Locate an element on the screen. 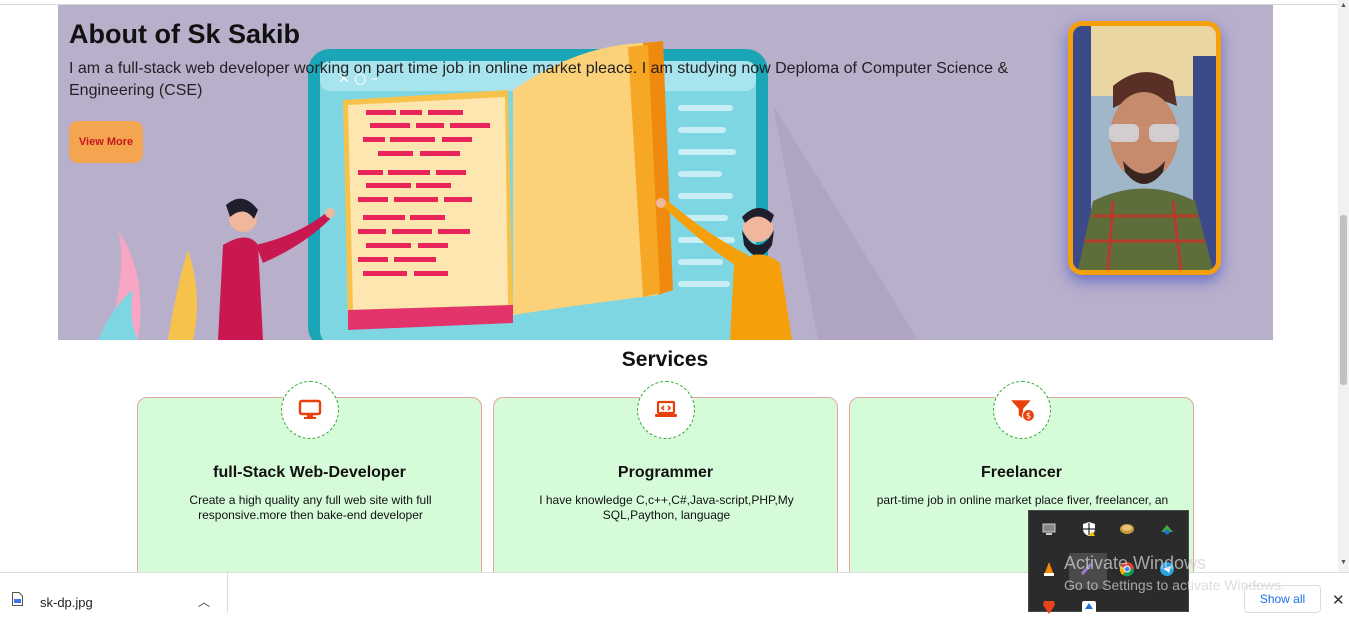  download-file-name: sk-dp.jpg is located at coordinates (66, 602).